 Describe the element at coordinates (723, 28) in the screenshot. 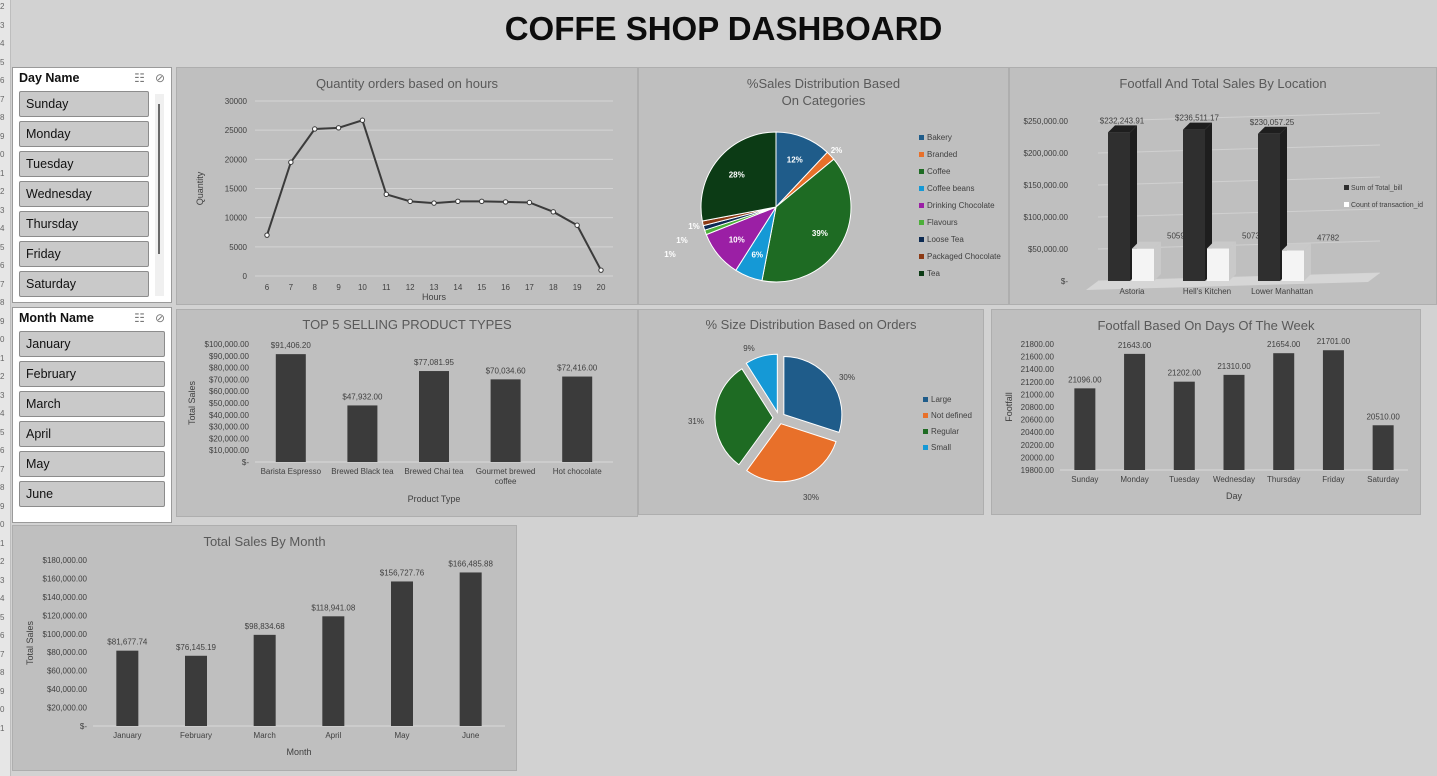

I see `dashboard-title: COFFE SHOP DASHBOARD` at that location.